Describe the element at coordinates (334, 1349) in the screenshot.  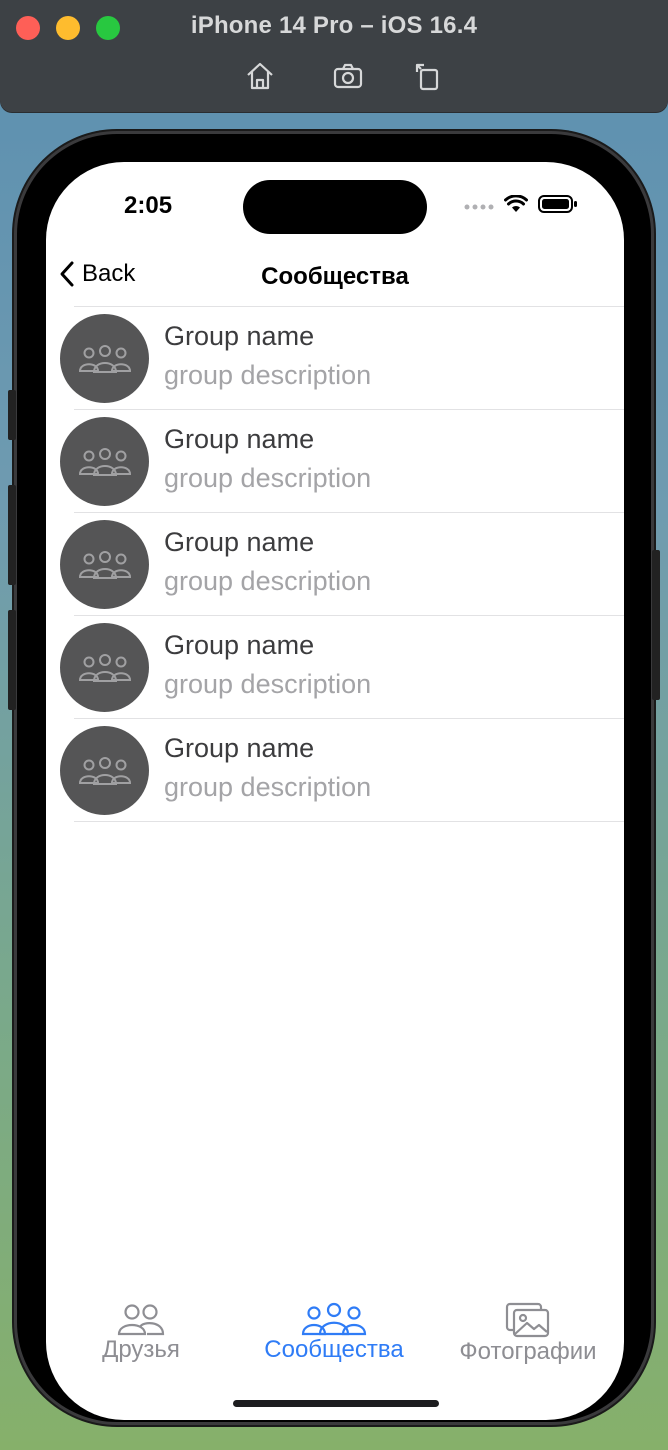
I see `tab-communities-label: Сообщества` at that location.